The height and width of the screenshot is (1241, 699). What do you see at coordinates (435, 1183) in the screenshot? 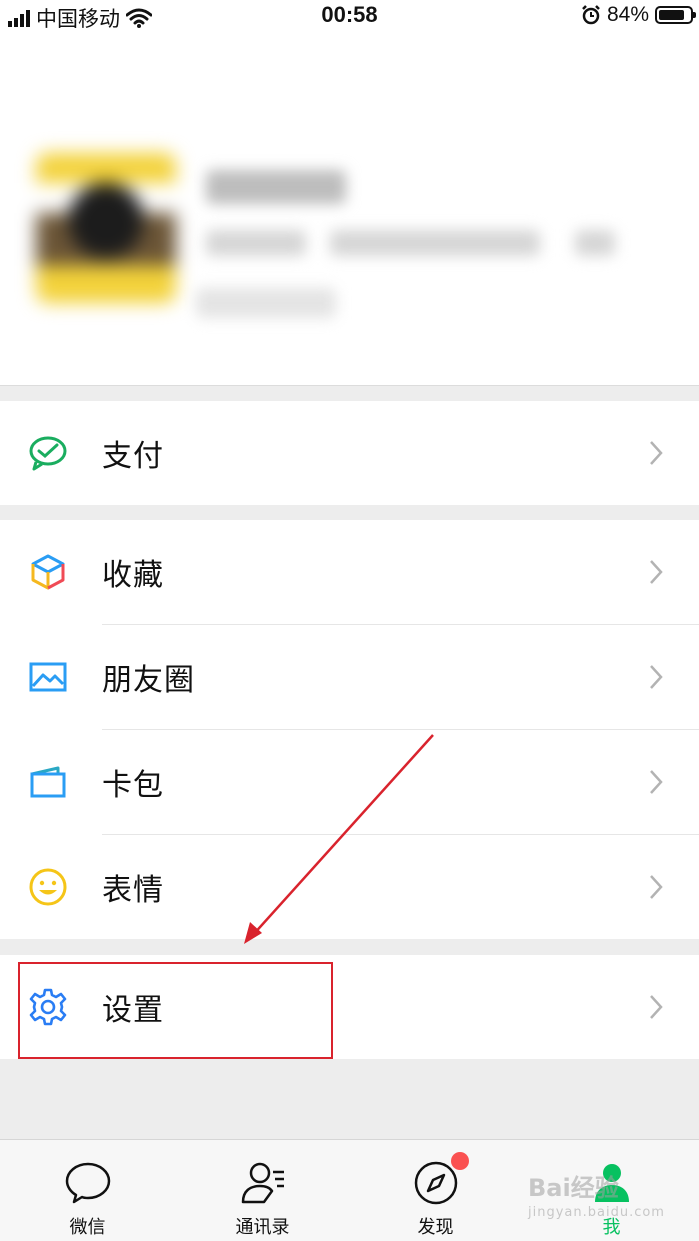
I see `compass-icon` at bounding box center [435, 1183].